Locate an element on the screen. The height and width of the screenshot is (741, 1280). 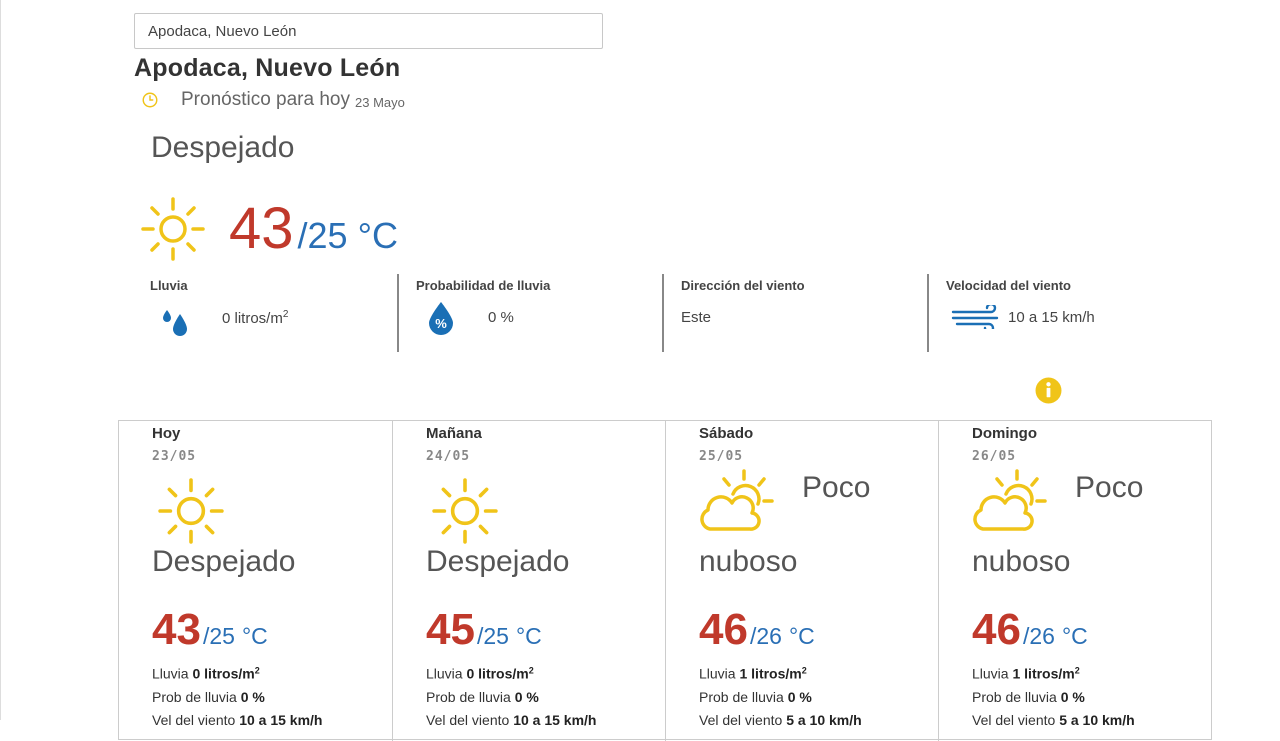
card-day: Domingo is located at coordinates (1004, 433).